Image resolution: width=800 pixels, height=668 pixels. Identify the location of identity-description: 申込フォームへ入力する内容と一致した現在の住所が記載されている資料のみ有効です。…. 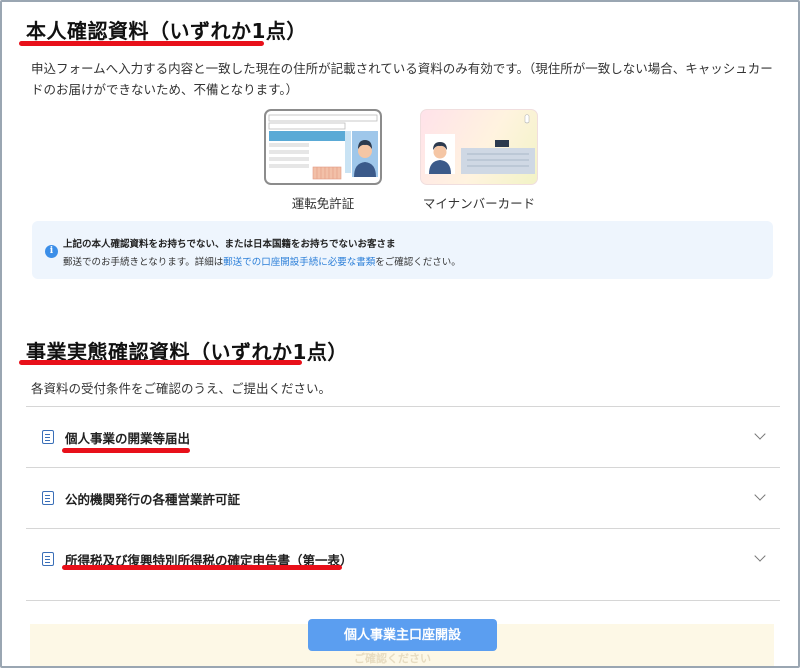
(402, 79).